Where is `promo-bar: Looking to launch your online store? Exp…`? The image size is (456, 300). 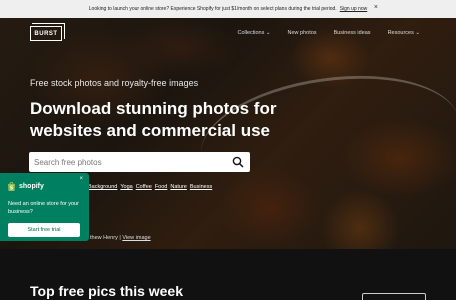 promo-bar: Looking to launch your online store? Exp… is located at coordinates (228, 9).